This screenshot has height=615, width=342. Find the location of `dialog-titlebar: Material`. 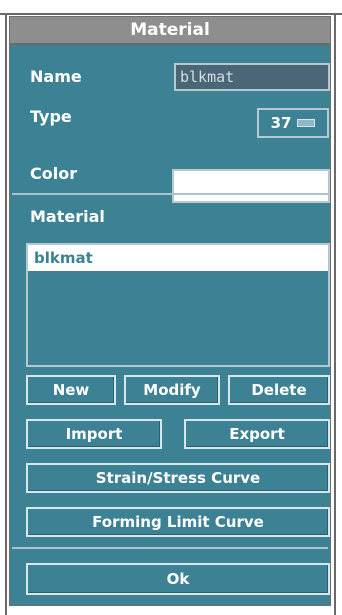

dialog-titlebar: Material is located at coordinates (170, 31).